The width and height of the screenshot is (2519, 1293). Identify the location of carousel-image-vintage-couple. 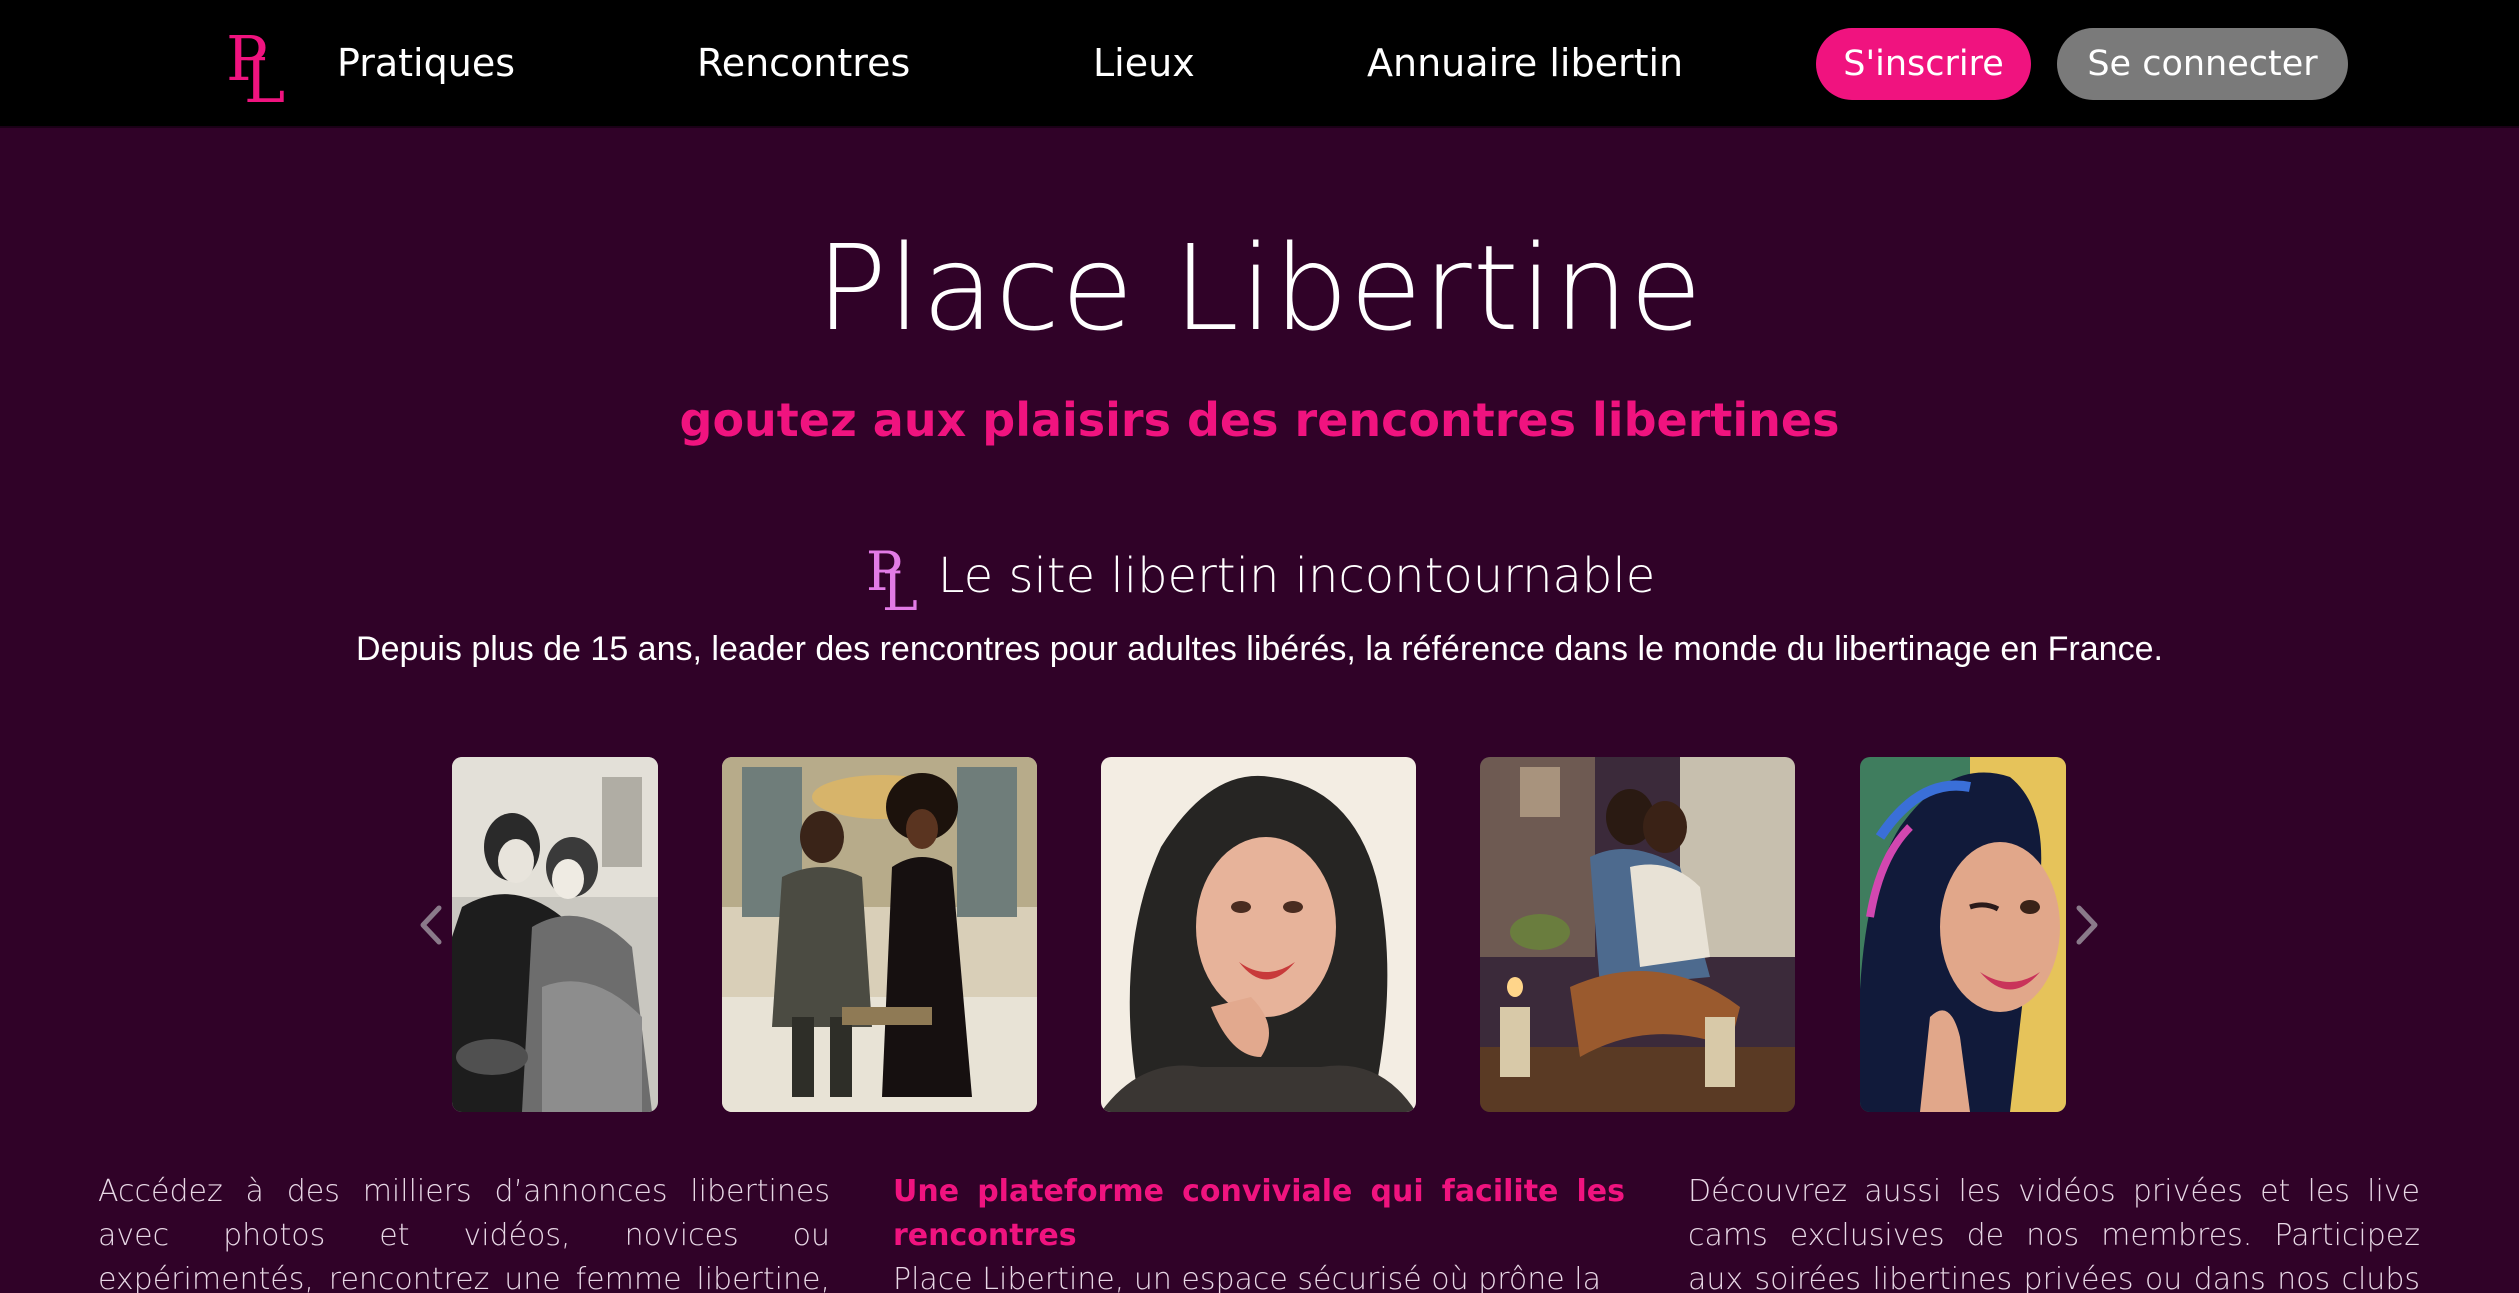
(555, 934).